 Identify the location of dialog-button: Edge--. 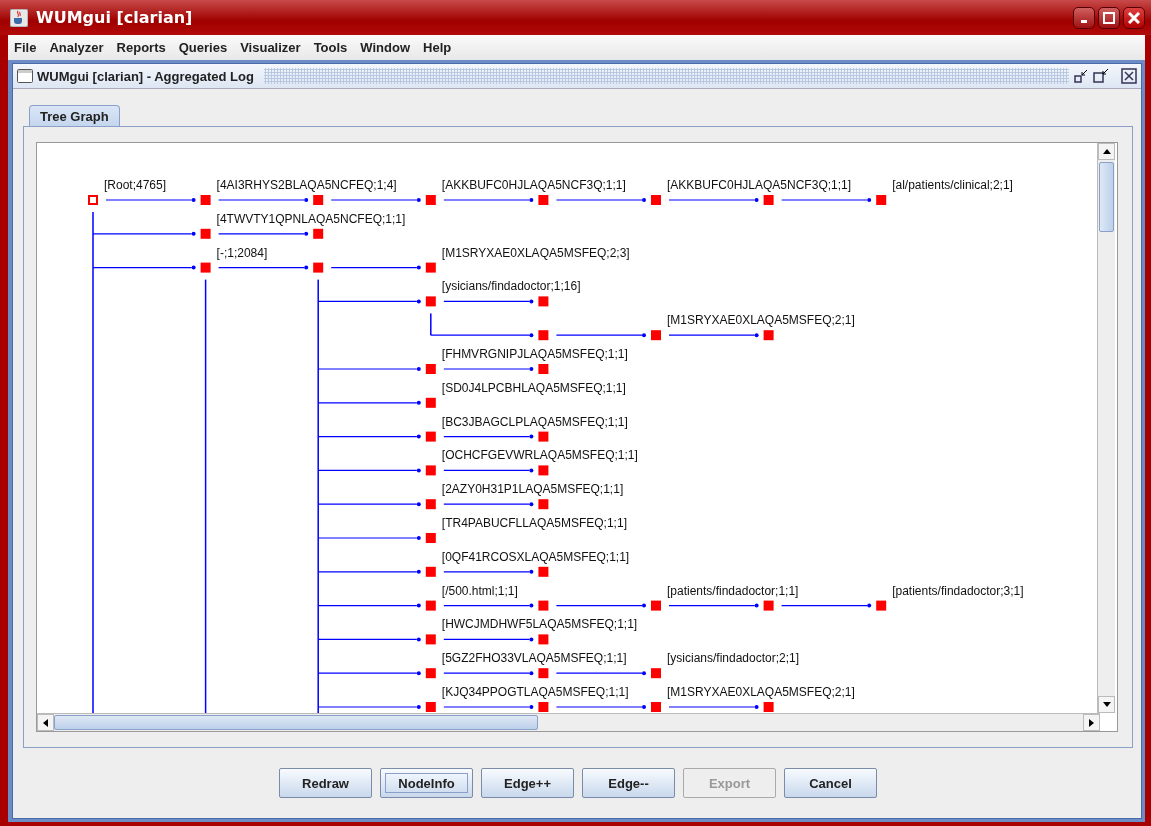
(628, 783).